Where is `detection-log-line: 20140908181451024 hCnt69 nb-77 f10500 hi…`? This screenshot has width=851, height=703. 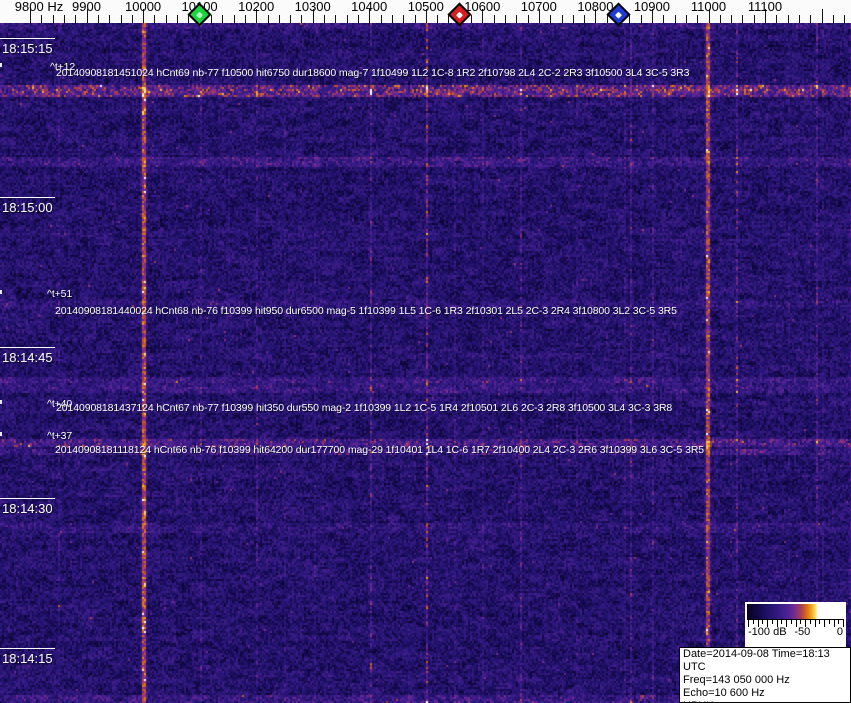 detection-log-line: 20140908181451024 hCnt69 nb-77 f10500 hi… is located at coordinates (373, 73).